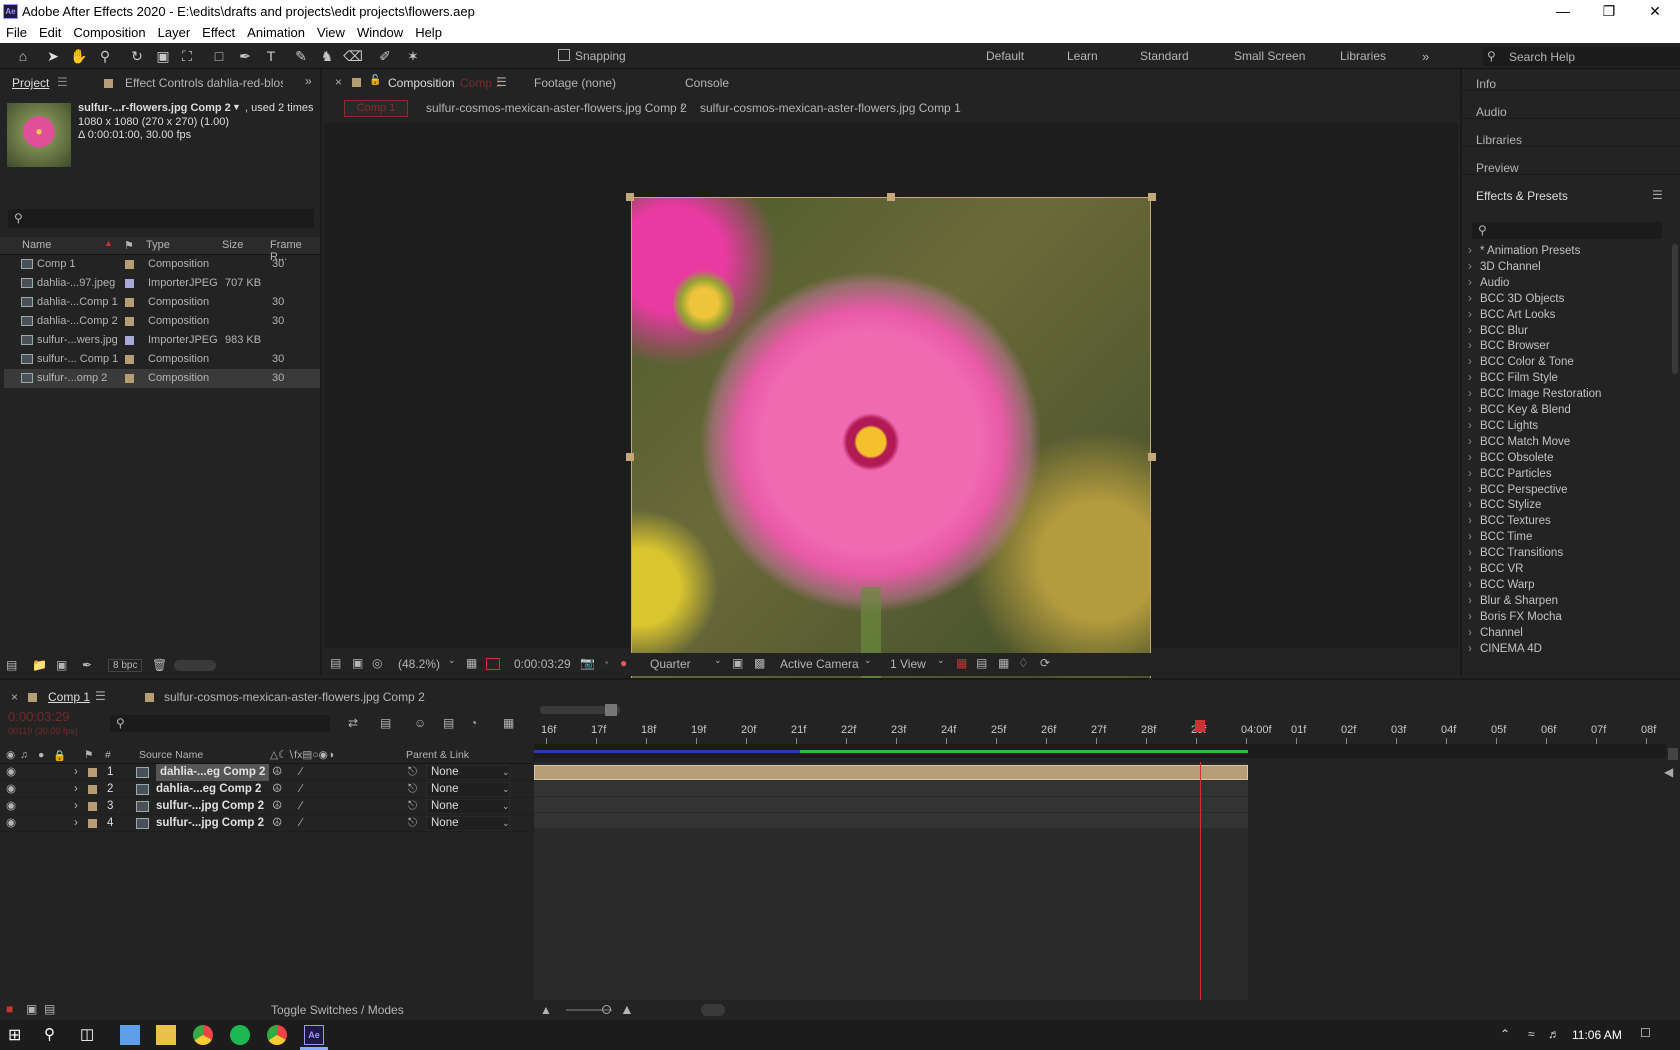 The width and height of the screenshot is (1680, 1050). What do you see at coordinates (1645, 1033) in the screenshot?
I see `notifications-icon: ☐` at bounding box center [1645, 1033].